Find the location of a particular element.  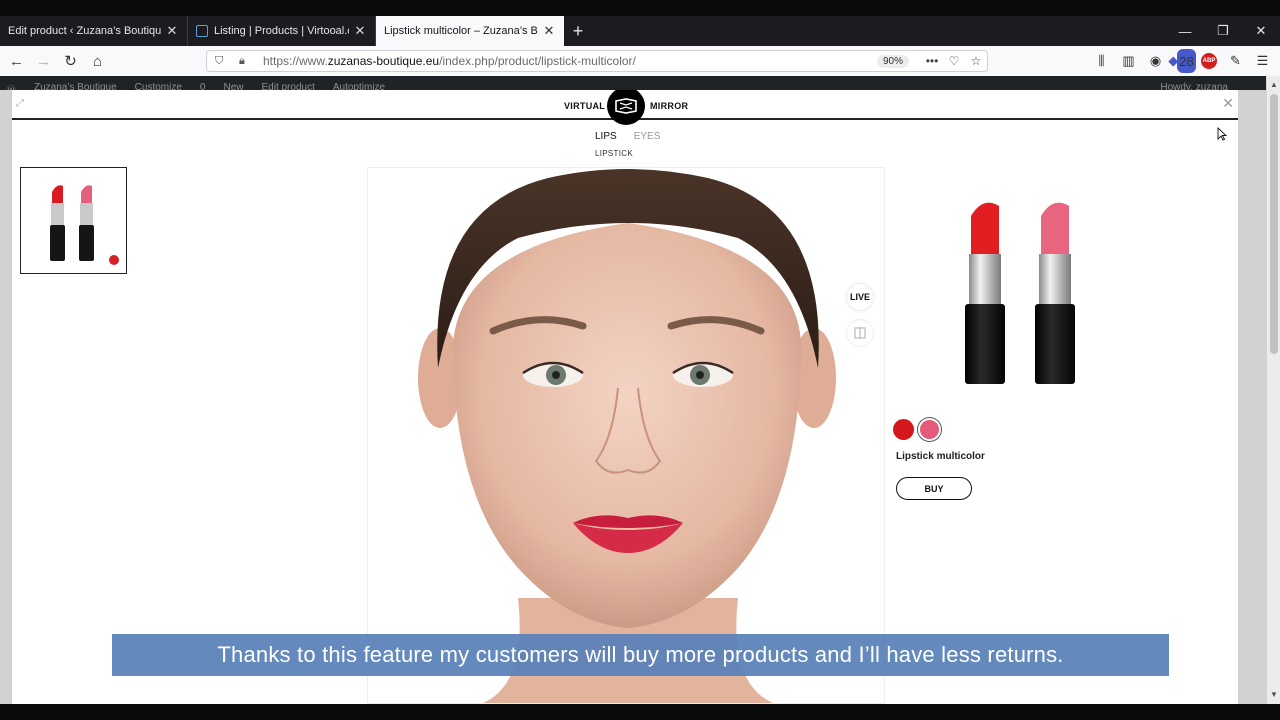

mirror-header: ⤢ VIRTUAL MIRROR ✕ is located at coordinates (625, 107).